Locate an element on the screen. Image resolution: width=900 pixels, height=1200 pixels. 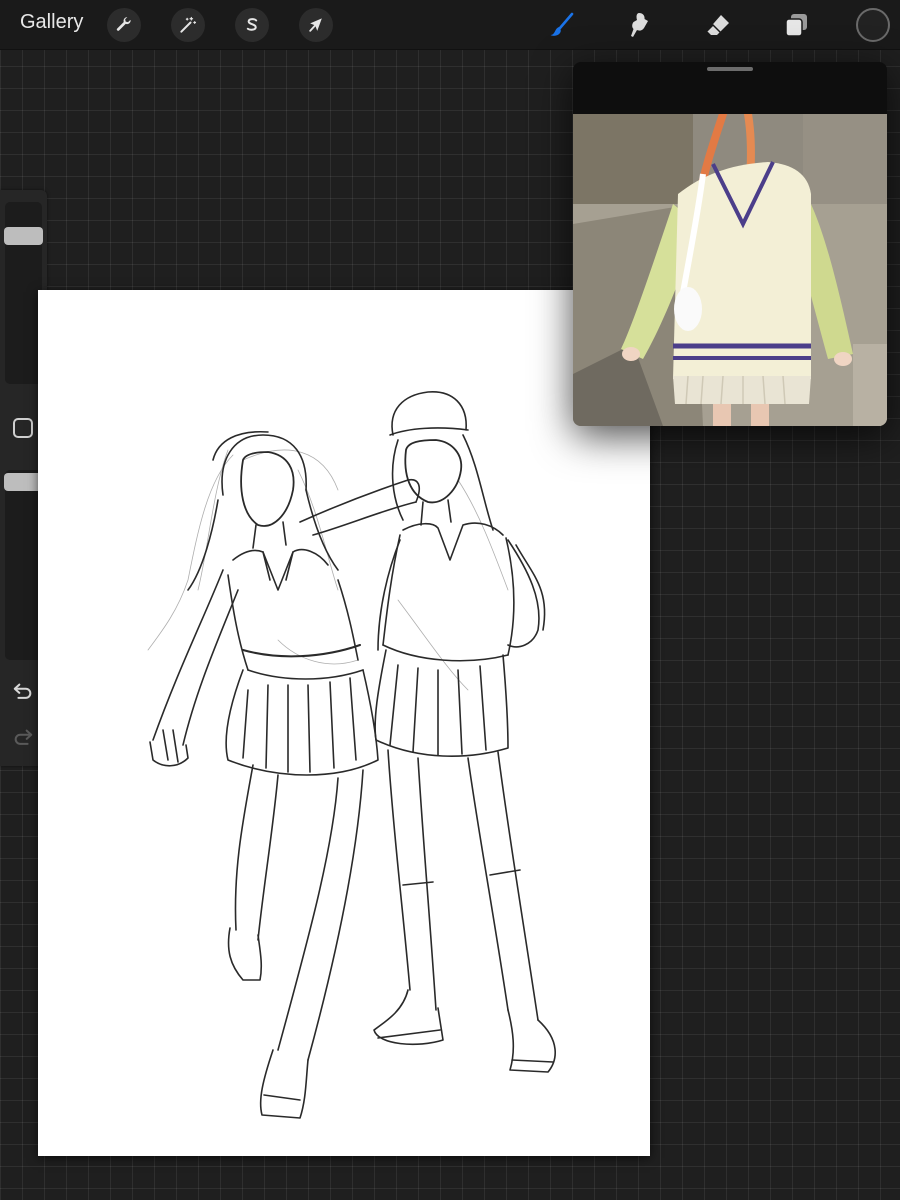
smudge-icon is located at coordinates (639, 25).